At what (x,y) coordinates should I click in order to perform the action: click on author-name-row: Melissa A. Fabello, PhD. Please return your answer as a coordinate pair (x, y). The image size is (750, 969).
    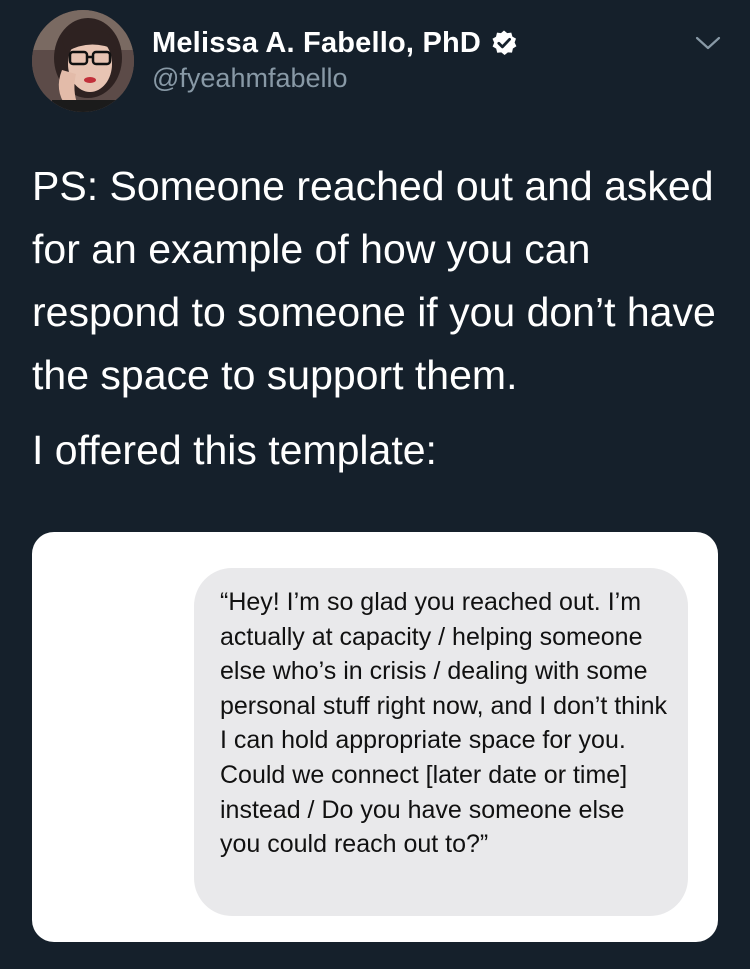
    Looking at the image, I should click on (335, 43).